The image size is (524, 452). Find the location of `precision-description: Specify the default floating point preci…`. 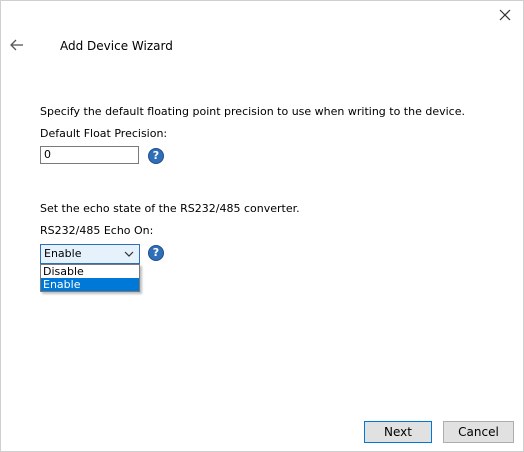

precision-description: Specify the default floating point preci… is located at coordinates (252, 111).